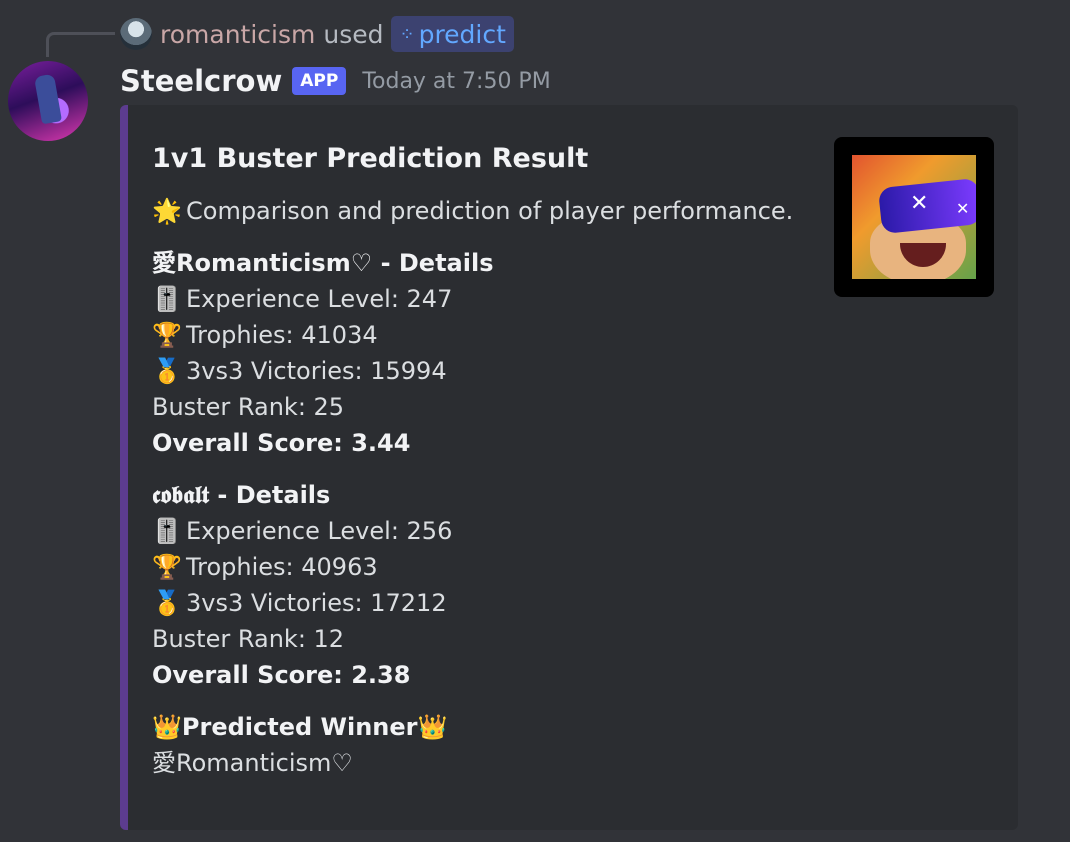 The image size is (1070, 842). Describe the element at coordinates (475, 603) in the screenshot. I see `player-2-victories: 🥇 3vs3 Victories: 17212` at that location.